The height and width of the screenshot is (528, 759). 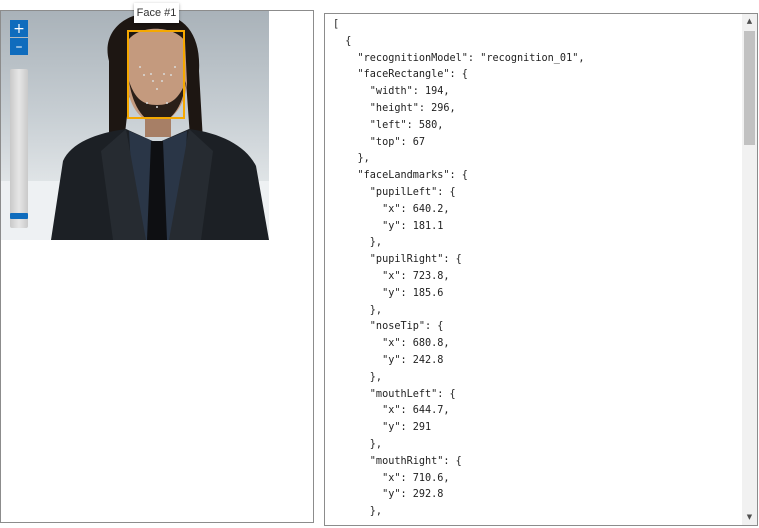 What do you see at coordinates (391, 411) in the screenshot?
I see `json-line: "x": 644.7,` at bounding box center [391, 411].